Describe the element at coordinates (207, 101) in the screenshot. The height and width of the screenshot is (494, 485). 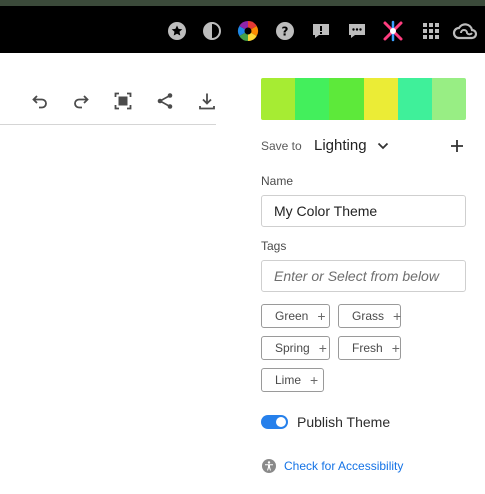
I see `download-icon` at that location.